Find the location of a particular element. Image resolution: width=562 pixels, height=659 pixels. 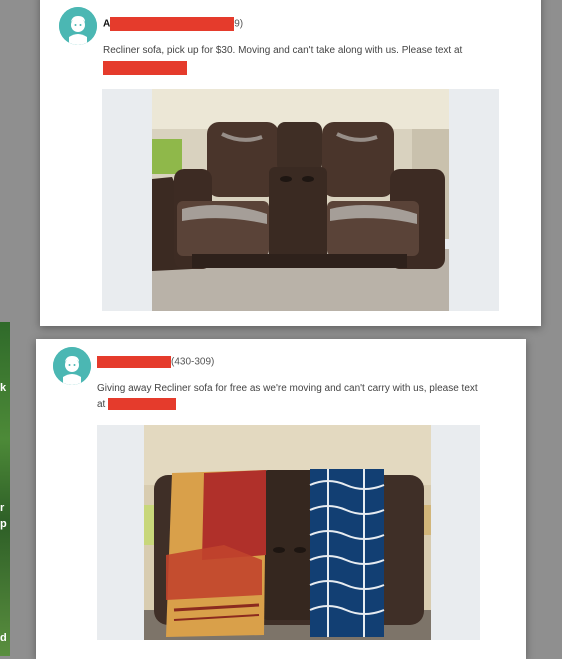

partial-label: p is located at coordinates (3, 524).